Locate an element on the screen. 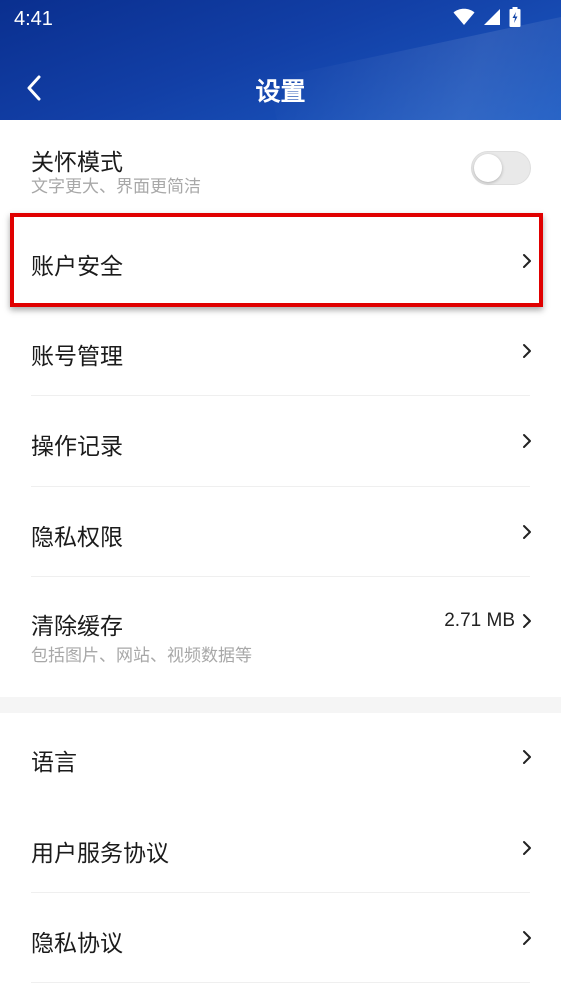  user-agreement-label: 用户服务协议 is located at coordinates (100, 854).